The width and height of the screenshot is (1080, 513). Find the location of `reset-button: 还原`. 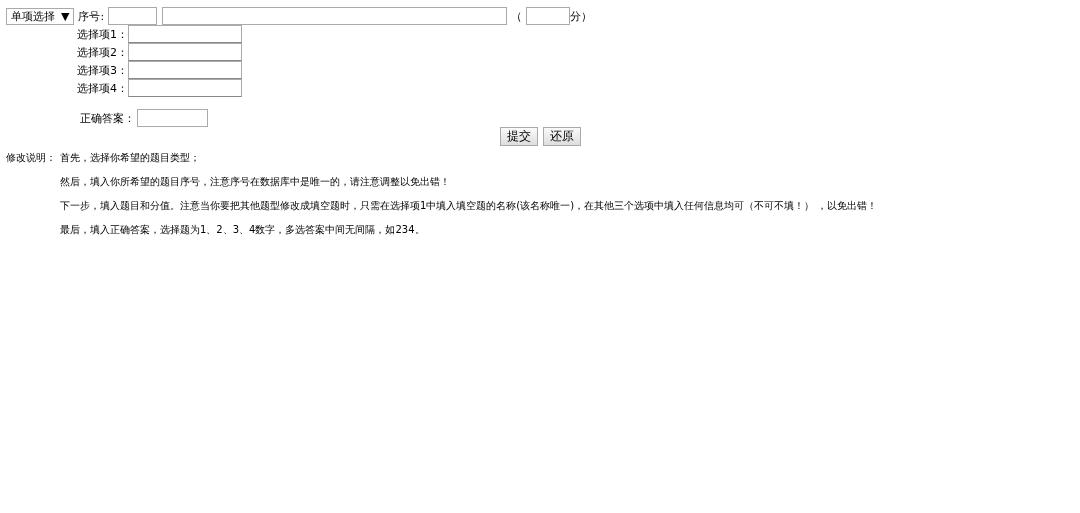

reset-button: 还原 is located at coordinates (561, 136).